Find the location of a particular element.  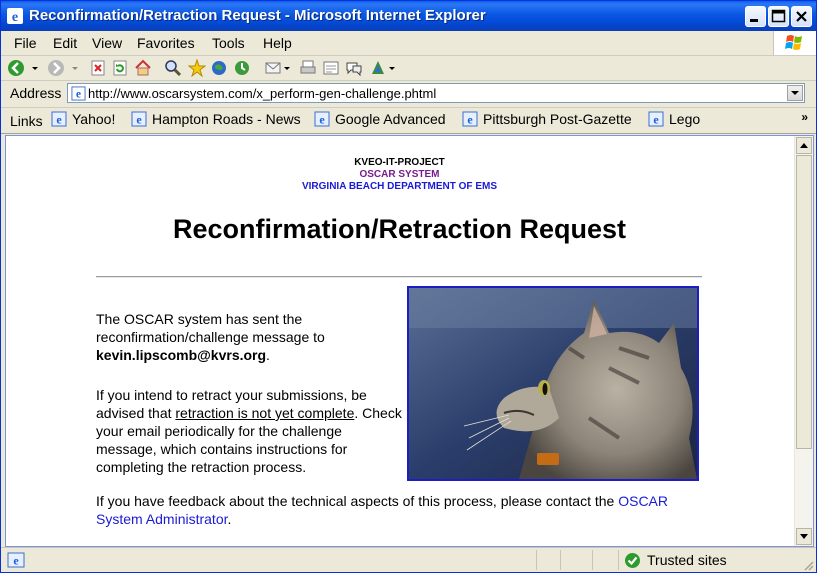

messenger-icon is located at coordinates (378, 68).